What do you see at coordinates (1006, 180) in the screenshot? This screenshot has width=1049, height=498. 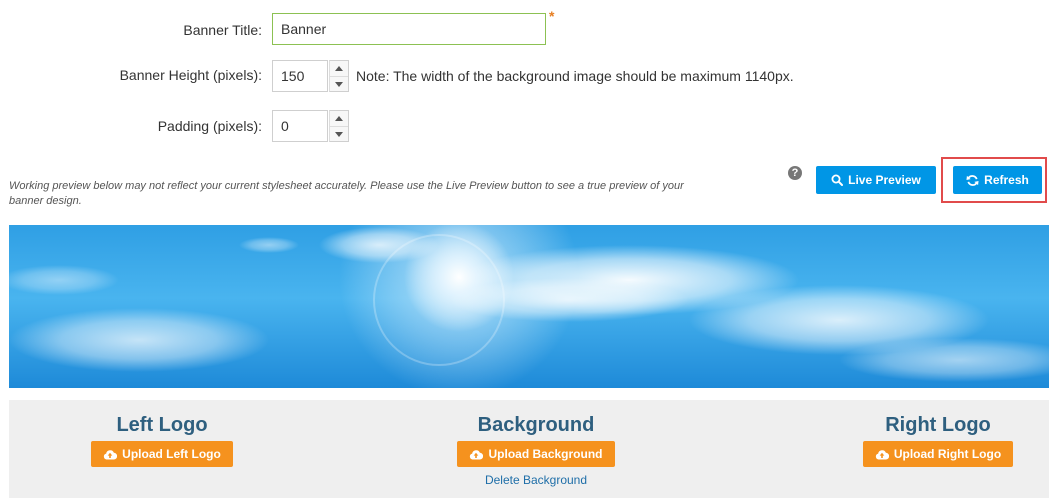 I see `refresh-label: Refresh` at bounding box center [1006, 180].